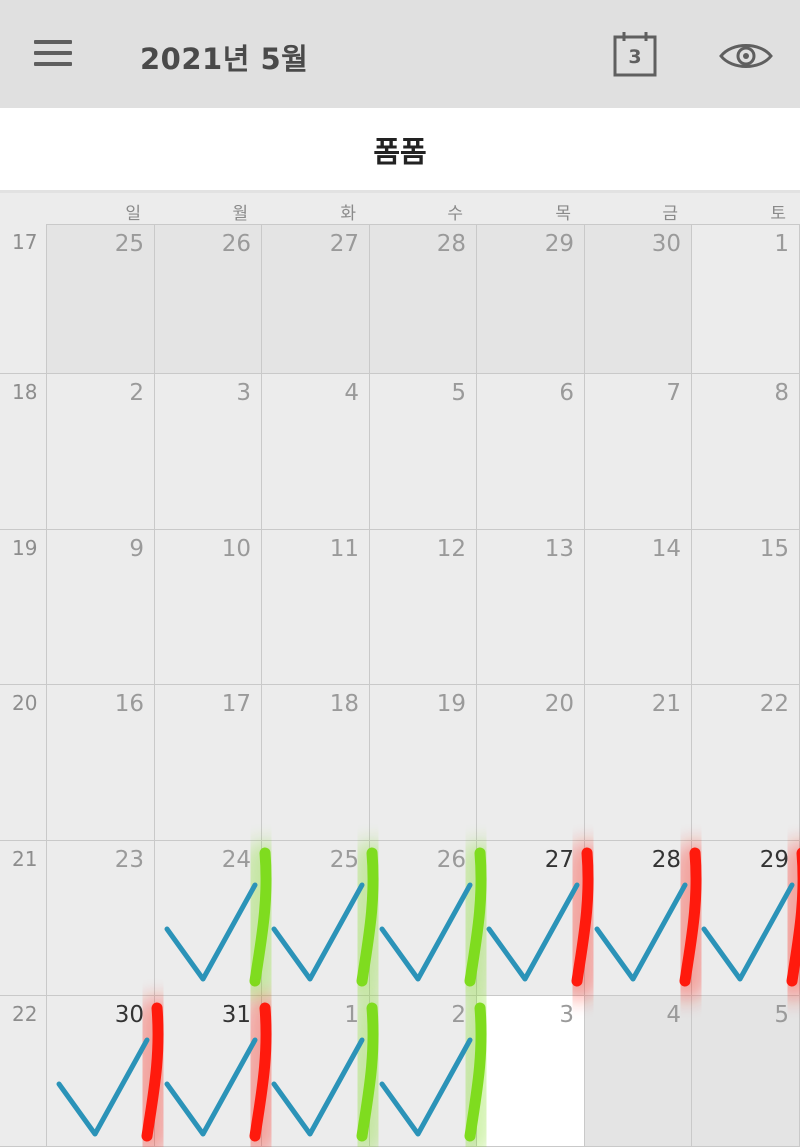 The width and height of the screenshot is (800, 1147). What do you see at coordinates (54, 53) in the screenshot?
I see `hamburger-menu-icon` at bounding box center [54, 53].